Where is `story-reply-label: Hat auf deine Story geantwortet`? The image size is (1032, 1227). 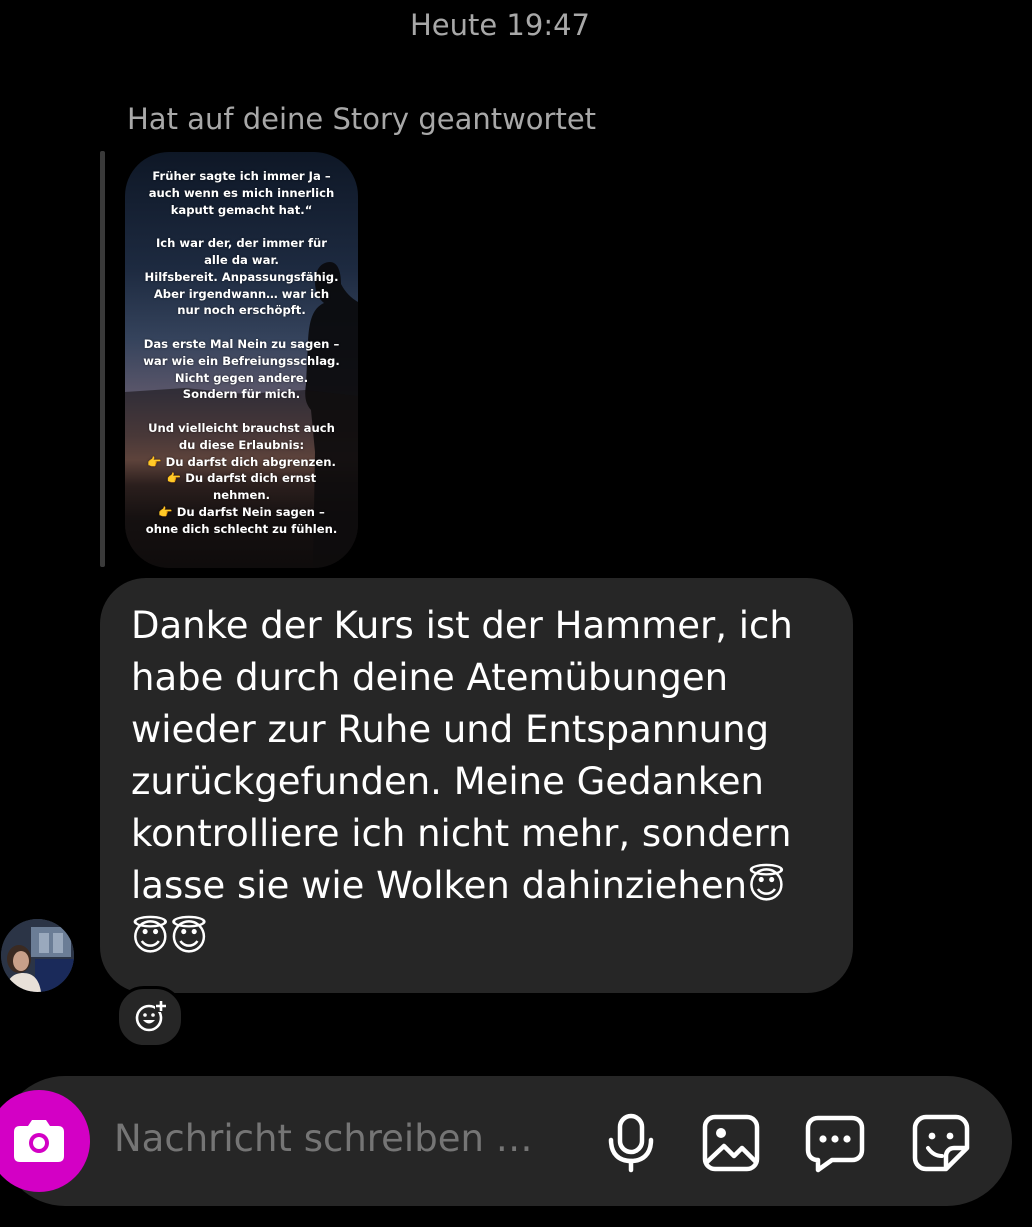
story-reply-label: Hat auf deine Story geantwortet is located at coordinates (362, 119).